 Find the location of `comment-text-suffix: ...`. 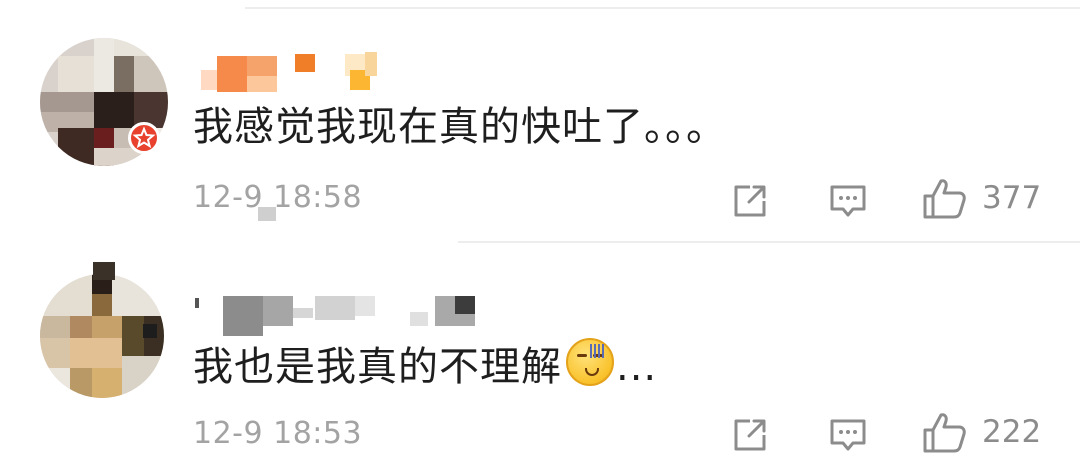

comment-text-suffix: ... is located at coordinates (637, 367).